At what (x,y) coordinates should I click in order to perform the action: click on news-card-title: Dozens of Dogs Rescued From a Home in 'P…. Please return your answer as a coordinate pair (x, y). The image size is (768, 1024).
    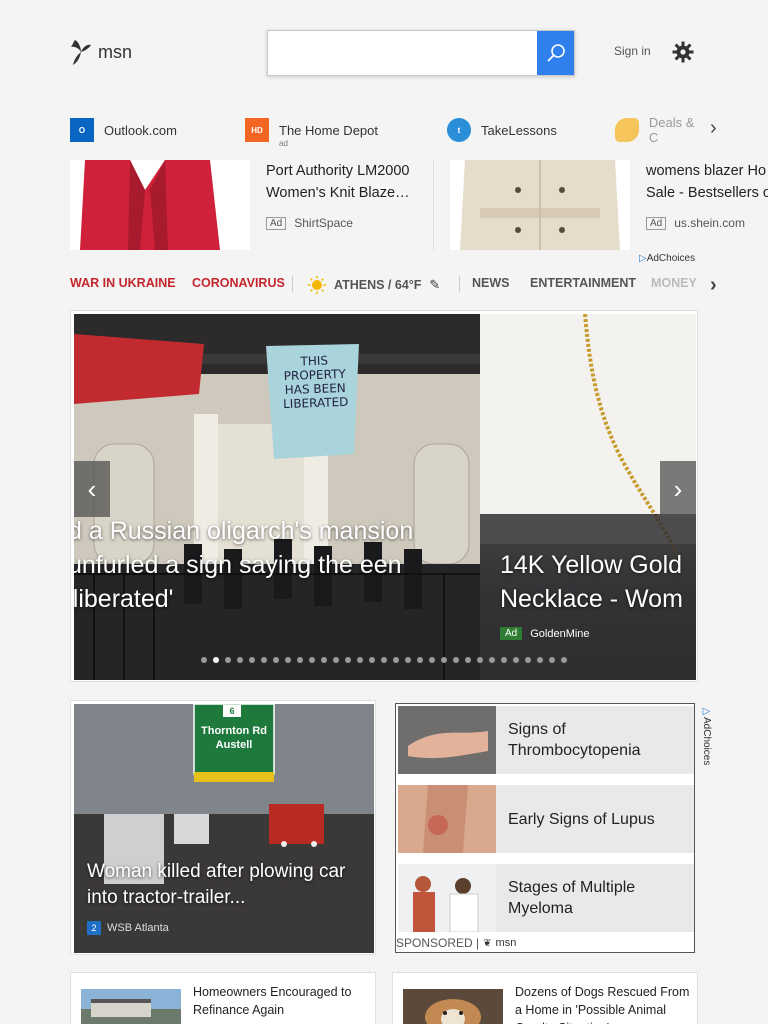
    Looking at the image, I should click on (602, 1004).